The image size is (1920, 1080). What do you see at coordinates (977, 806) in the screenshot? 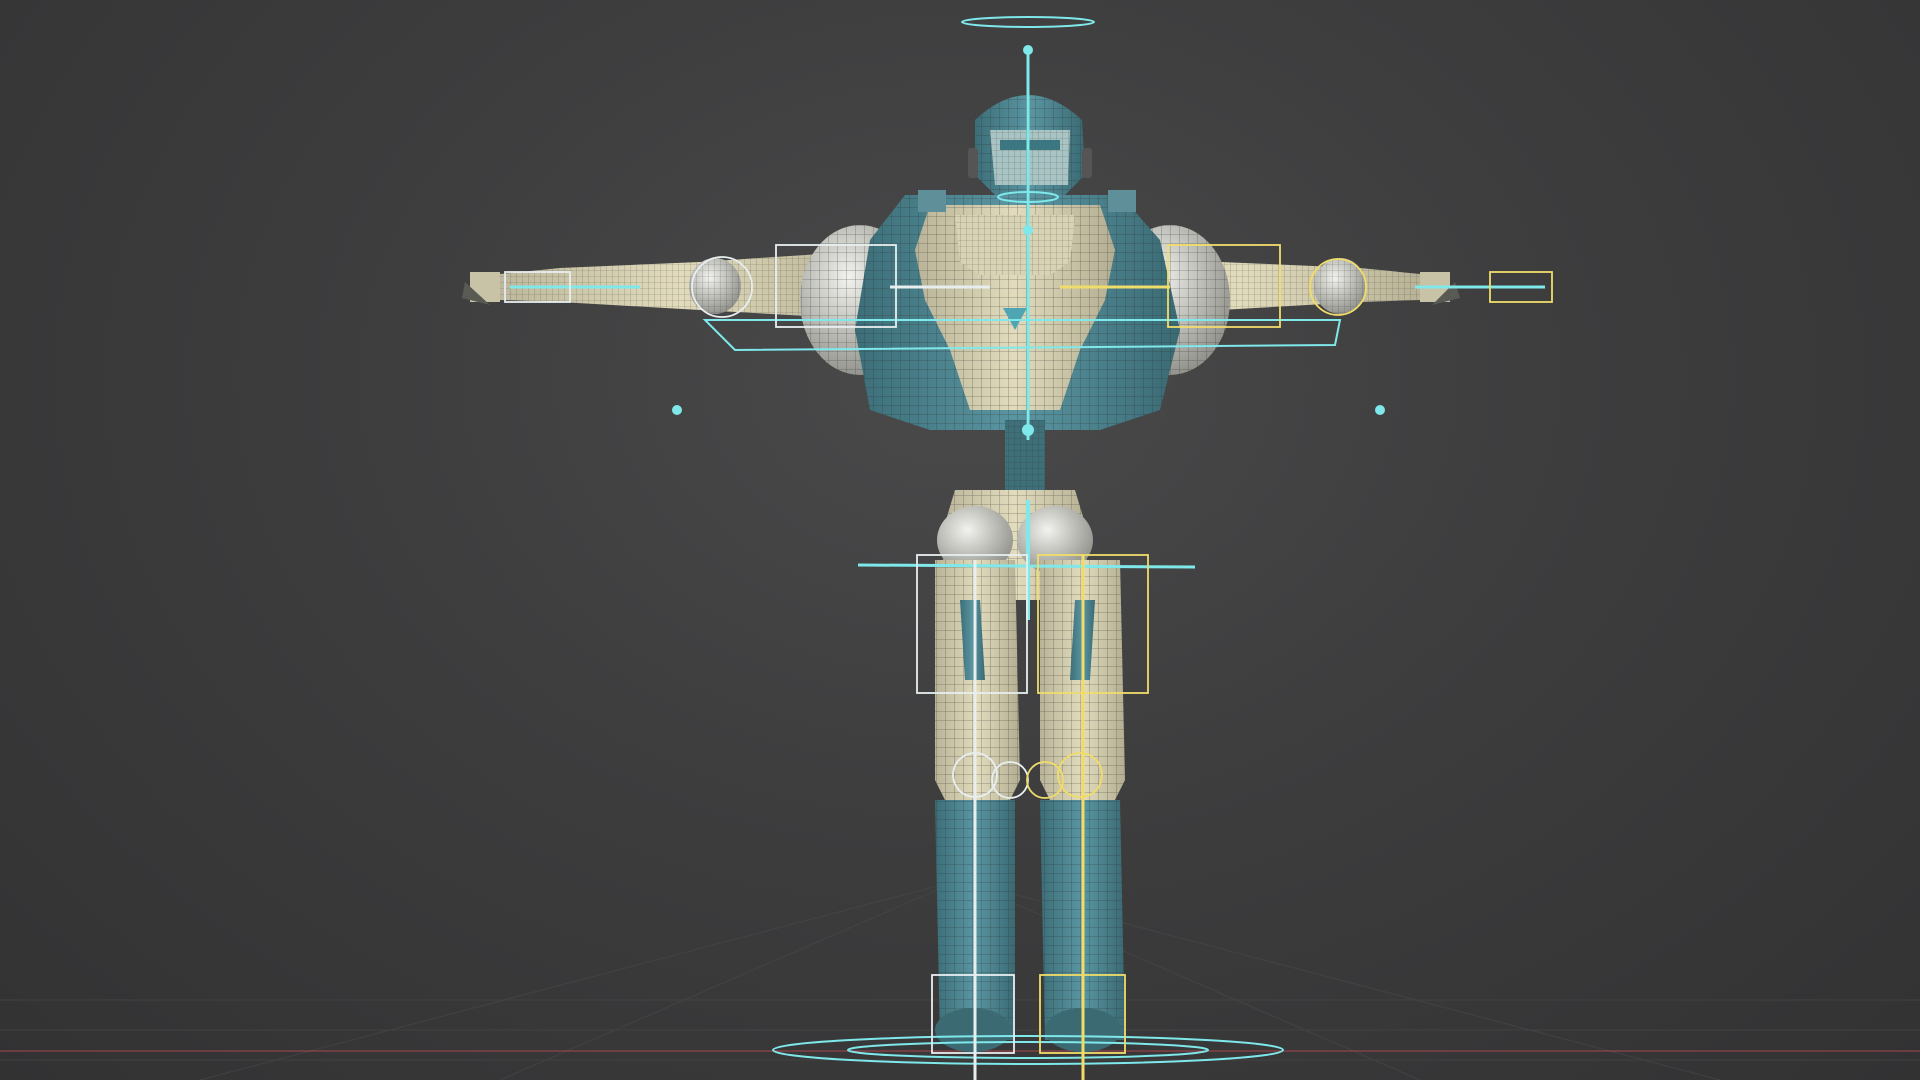
I see `left-leg` at bounding box center [977, 806].